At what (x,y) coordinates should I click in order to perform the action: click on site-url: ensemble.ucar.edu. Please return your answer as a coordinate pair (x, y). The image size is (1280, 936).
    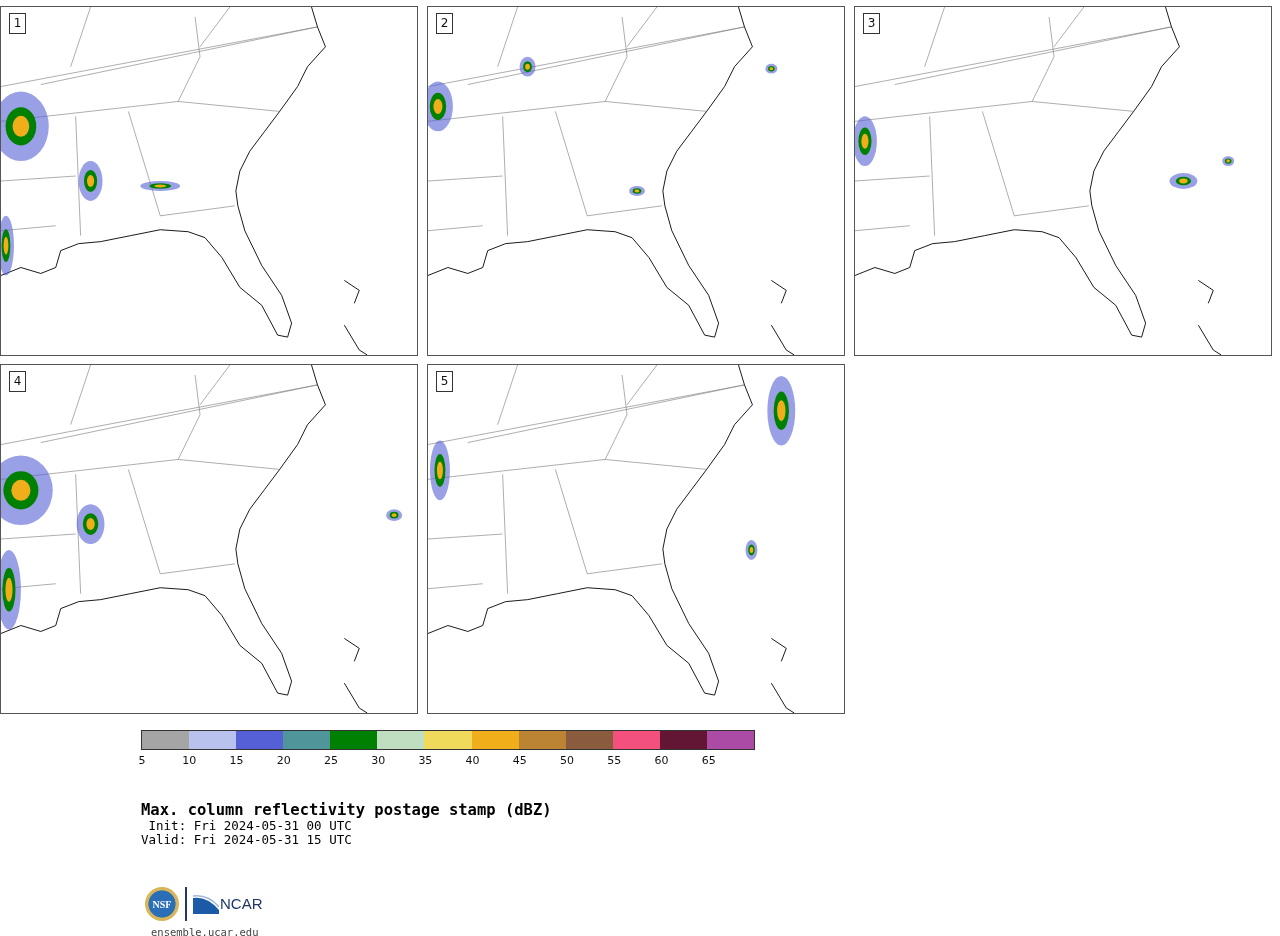
    Looking at the image, I should click on (205, 930).